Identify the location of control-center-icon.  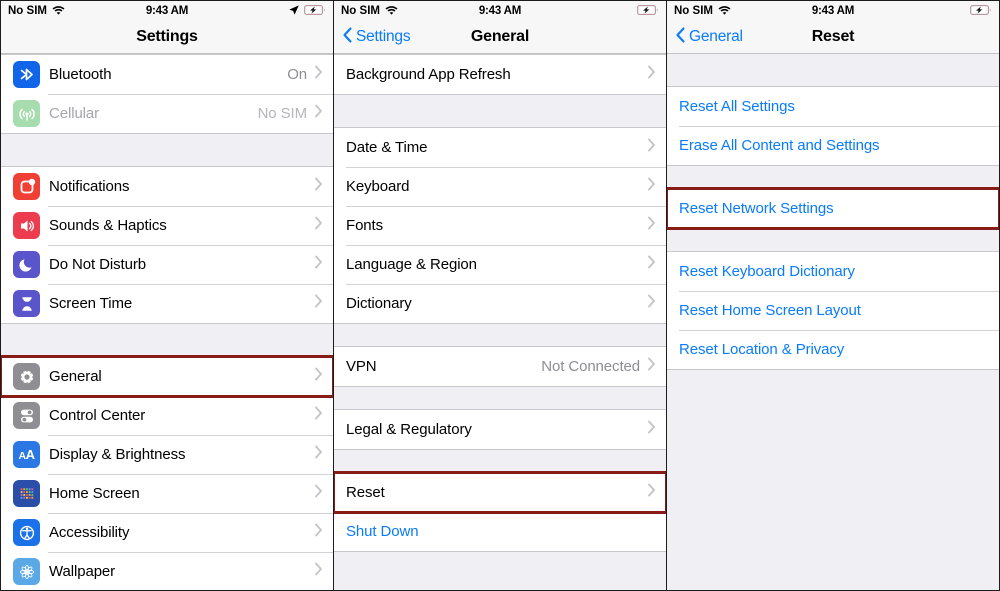
(26, 415).